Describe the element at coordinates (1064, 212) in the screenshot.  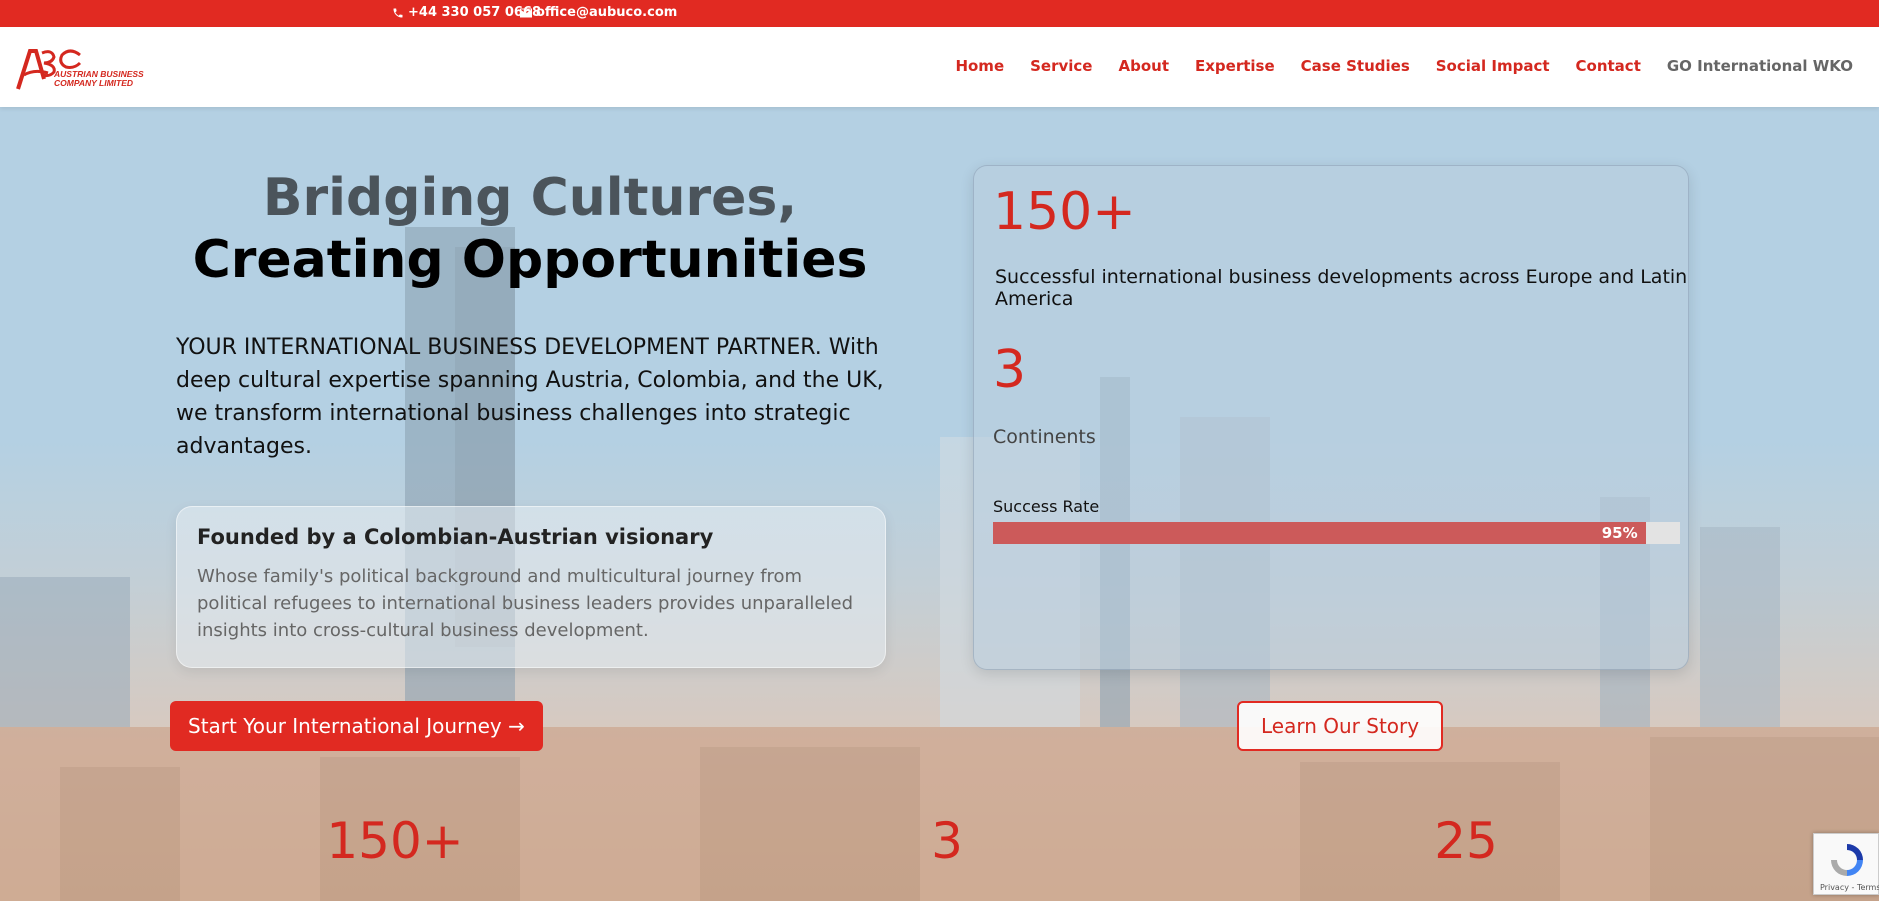
I see `stat-developments-value: 150+` at that location.